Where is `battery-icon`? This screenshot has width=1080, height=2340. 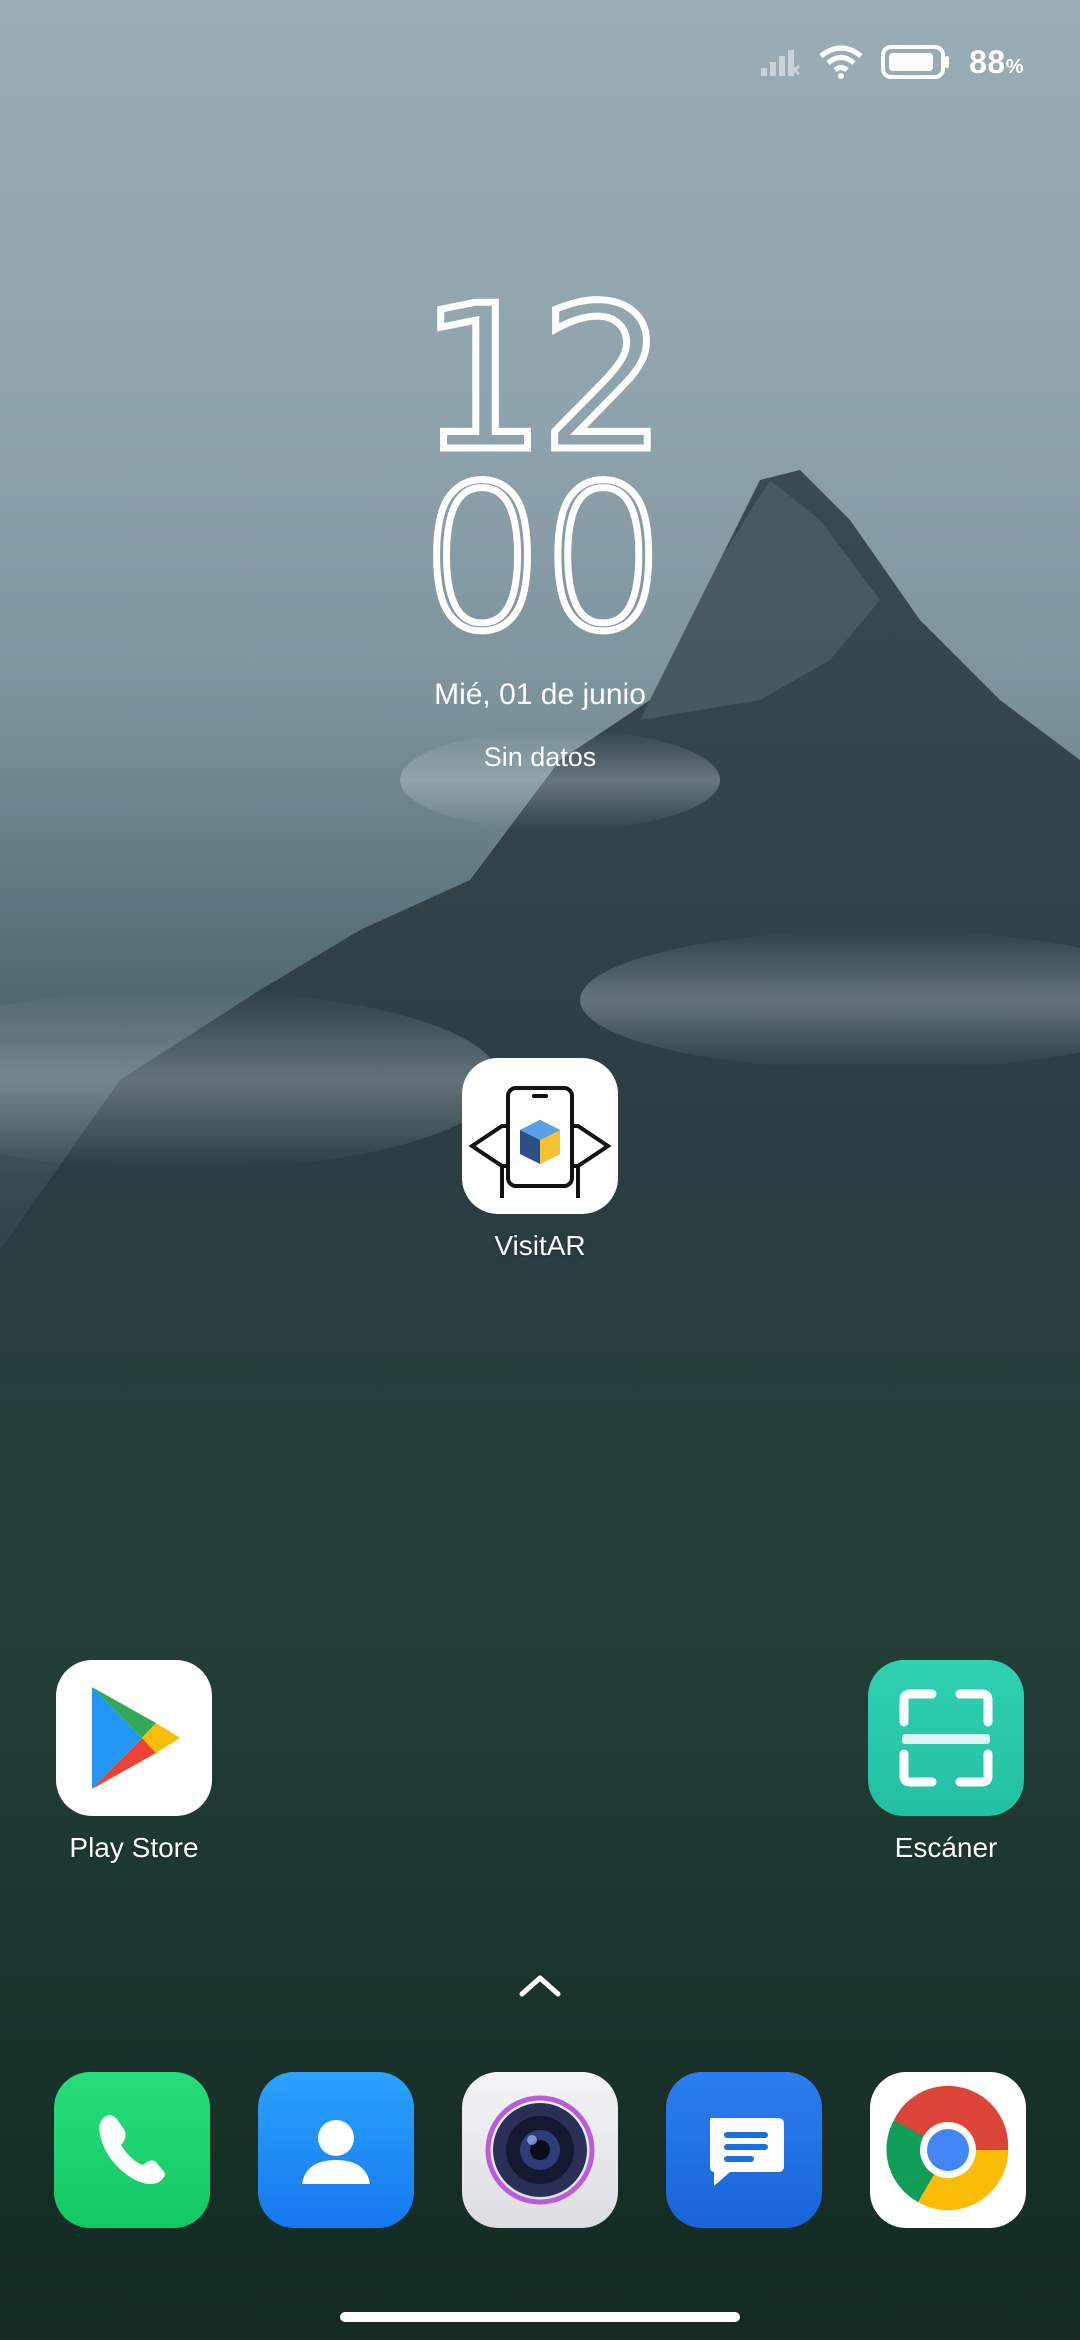
battery-icon is located at coordinates (915, 62).